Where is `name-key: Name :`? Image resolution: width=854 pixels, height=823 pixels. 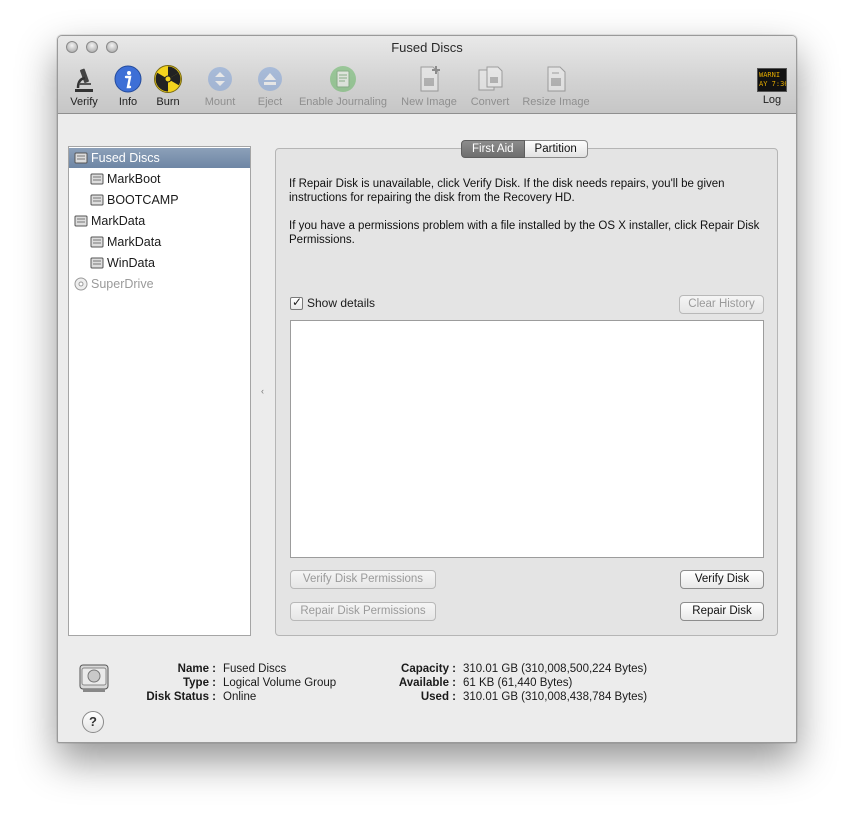
name-key: Name : is located at coordinates (196, 669).